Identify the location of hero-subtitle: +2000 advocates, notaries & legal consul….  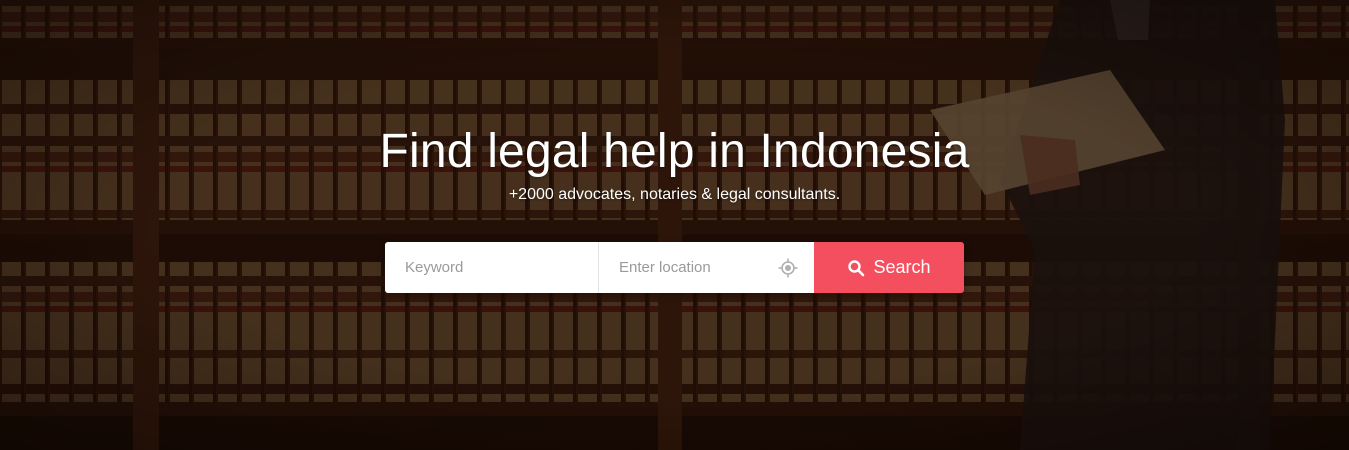
(674, 194).